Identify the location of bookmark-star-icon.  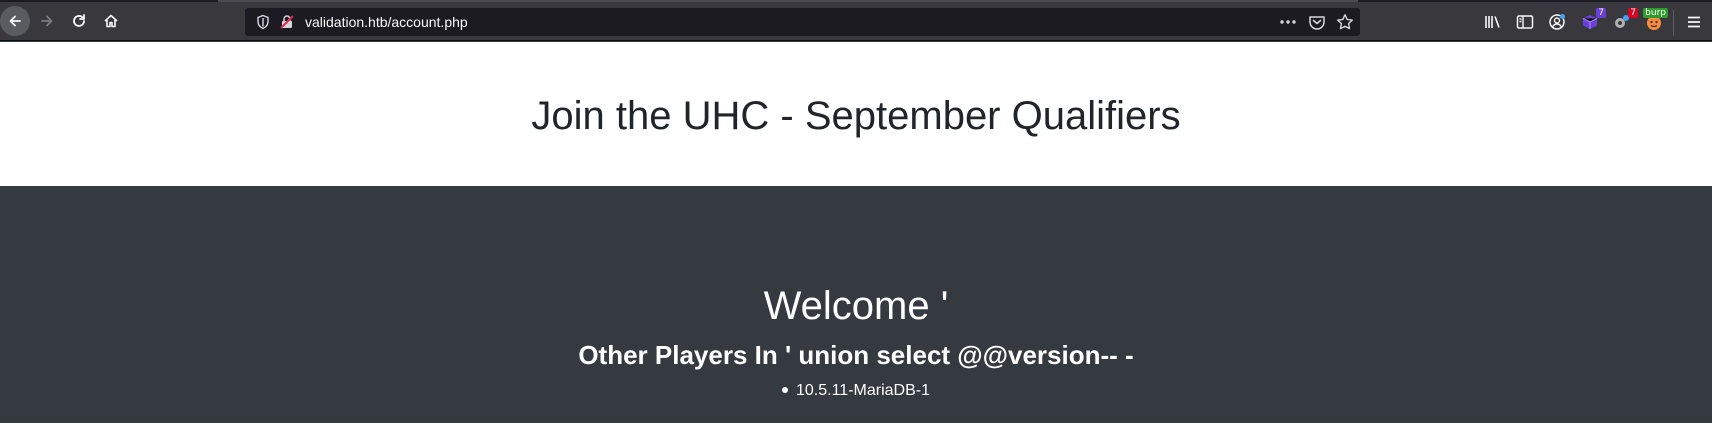
(1345, 22).